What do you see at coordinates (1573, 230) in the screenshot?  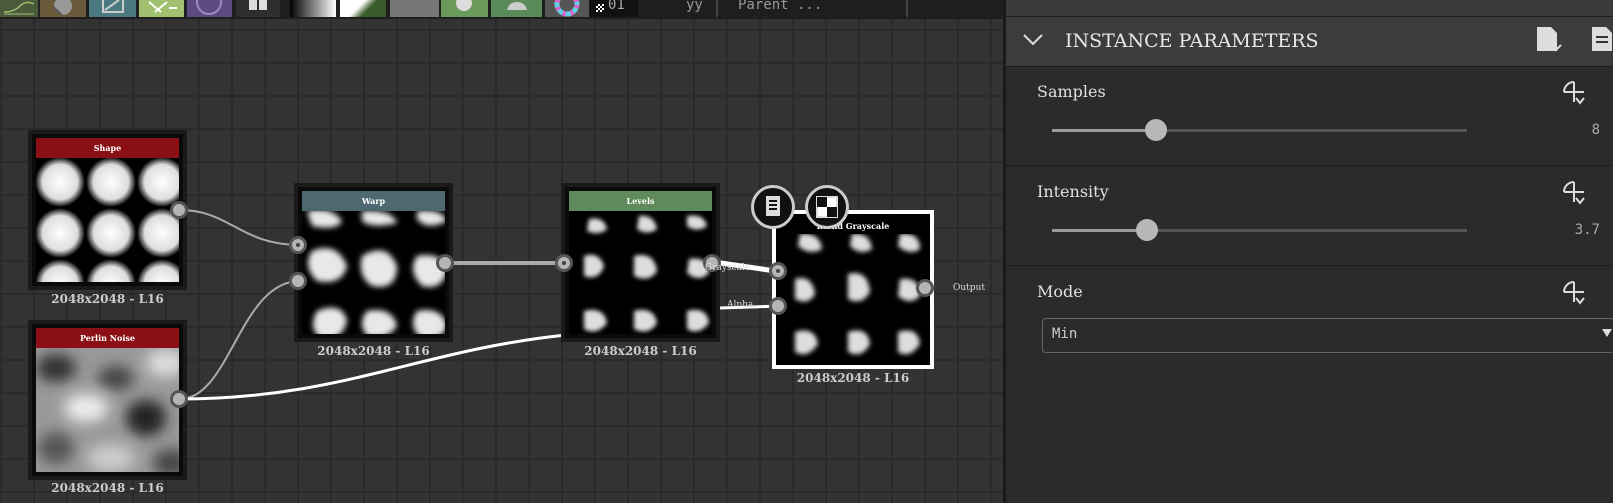 I see `param-value: 3.7` at bounding box center [1573, 230].